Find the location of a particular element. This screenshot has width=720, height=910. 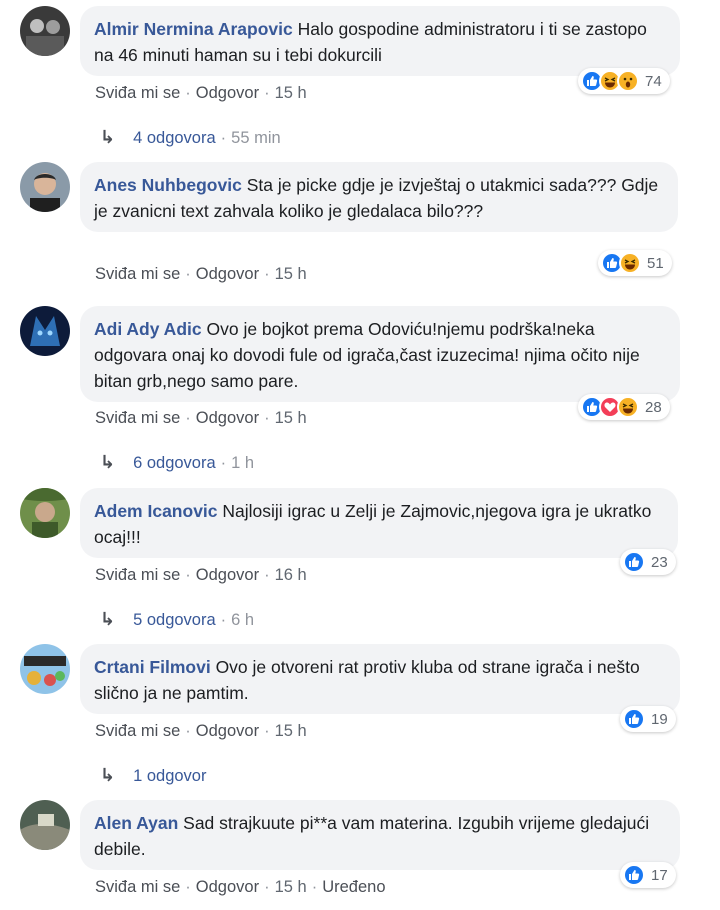

reaction-summary: 17 is located at coordinates (648, 875).